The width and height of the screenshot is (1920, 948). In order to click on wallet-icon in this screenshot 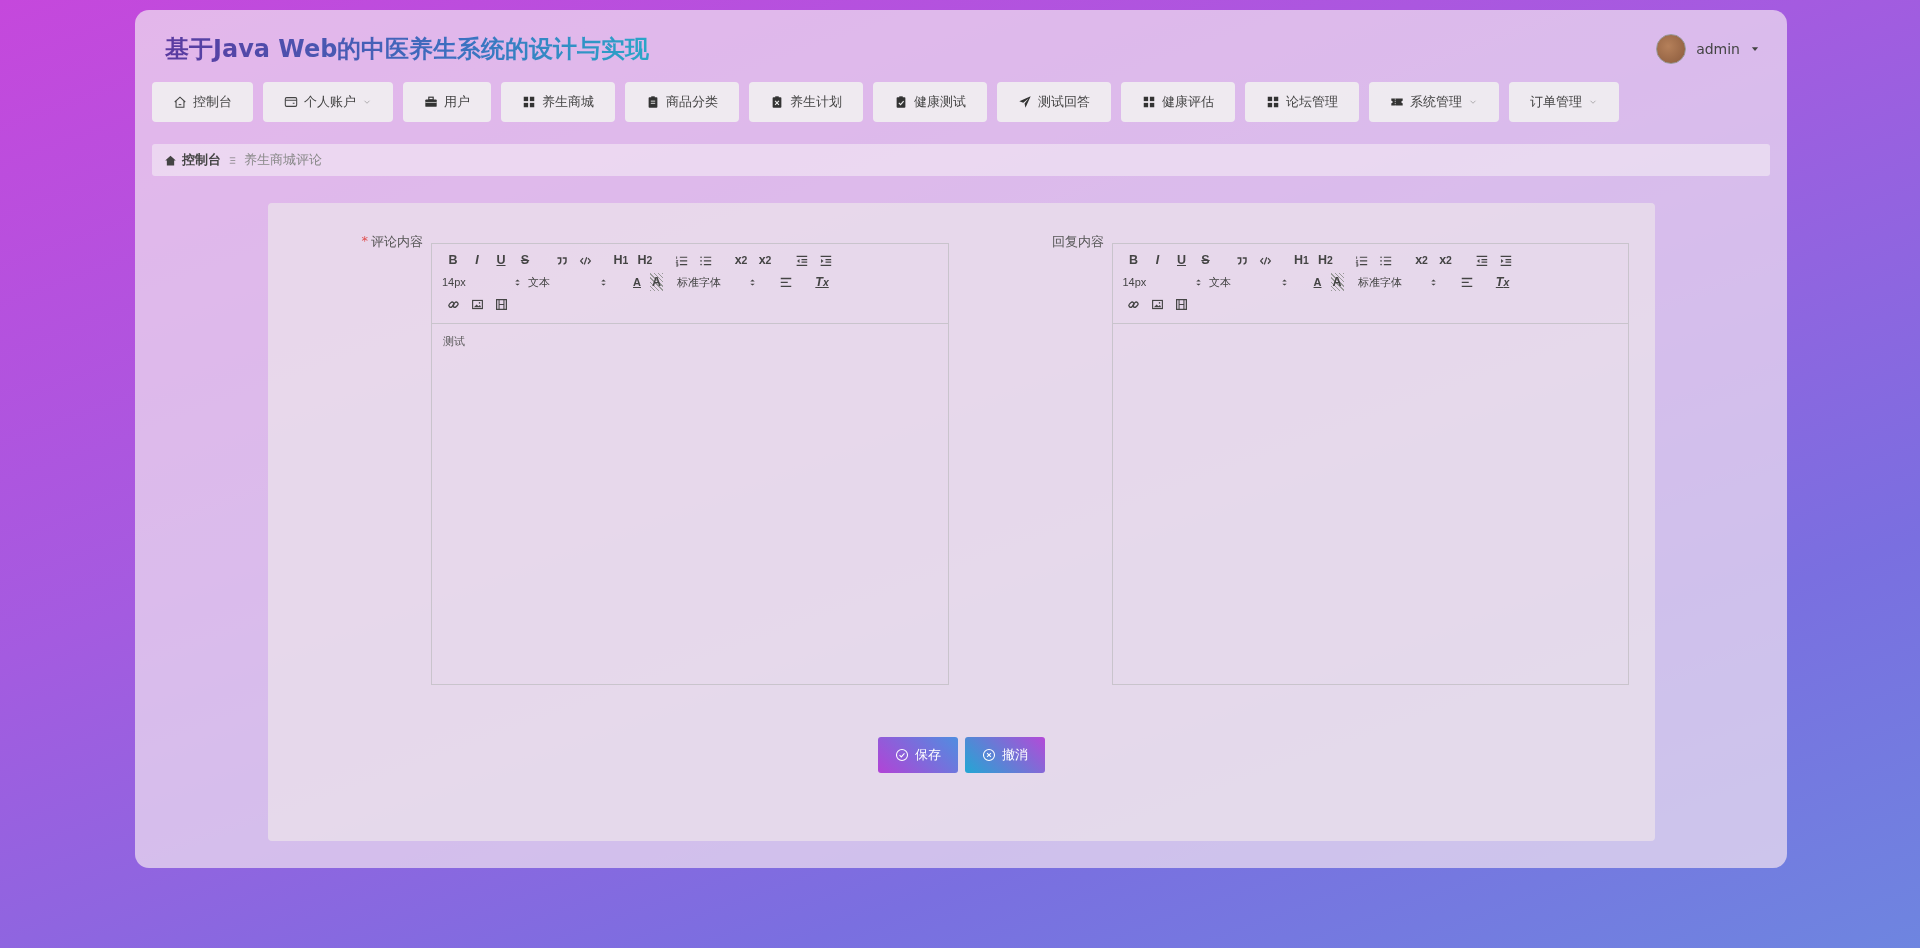, I will do `click(291, 102)`.